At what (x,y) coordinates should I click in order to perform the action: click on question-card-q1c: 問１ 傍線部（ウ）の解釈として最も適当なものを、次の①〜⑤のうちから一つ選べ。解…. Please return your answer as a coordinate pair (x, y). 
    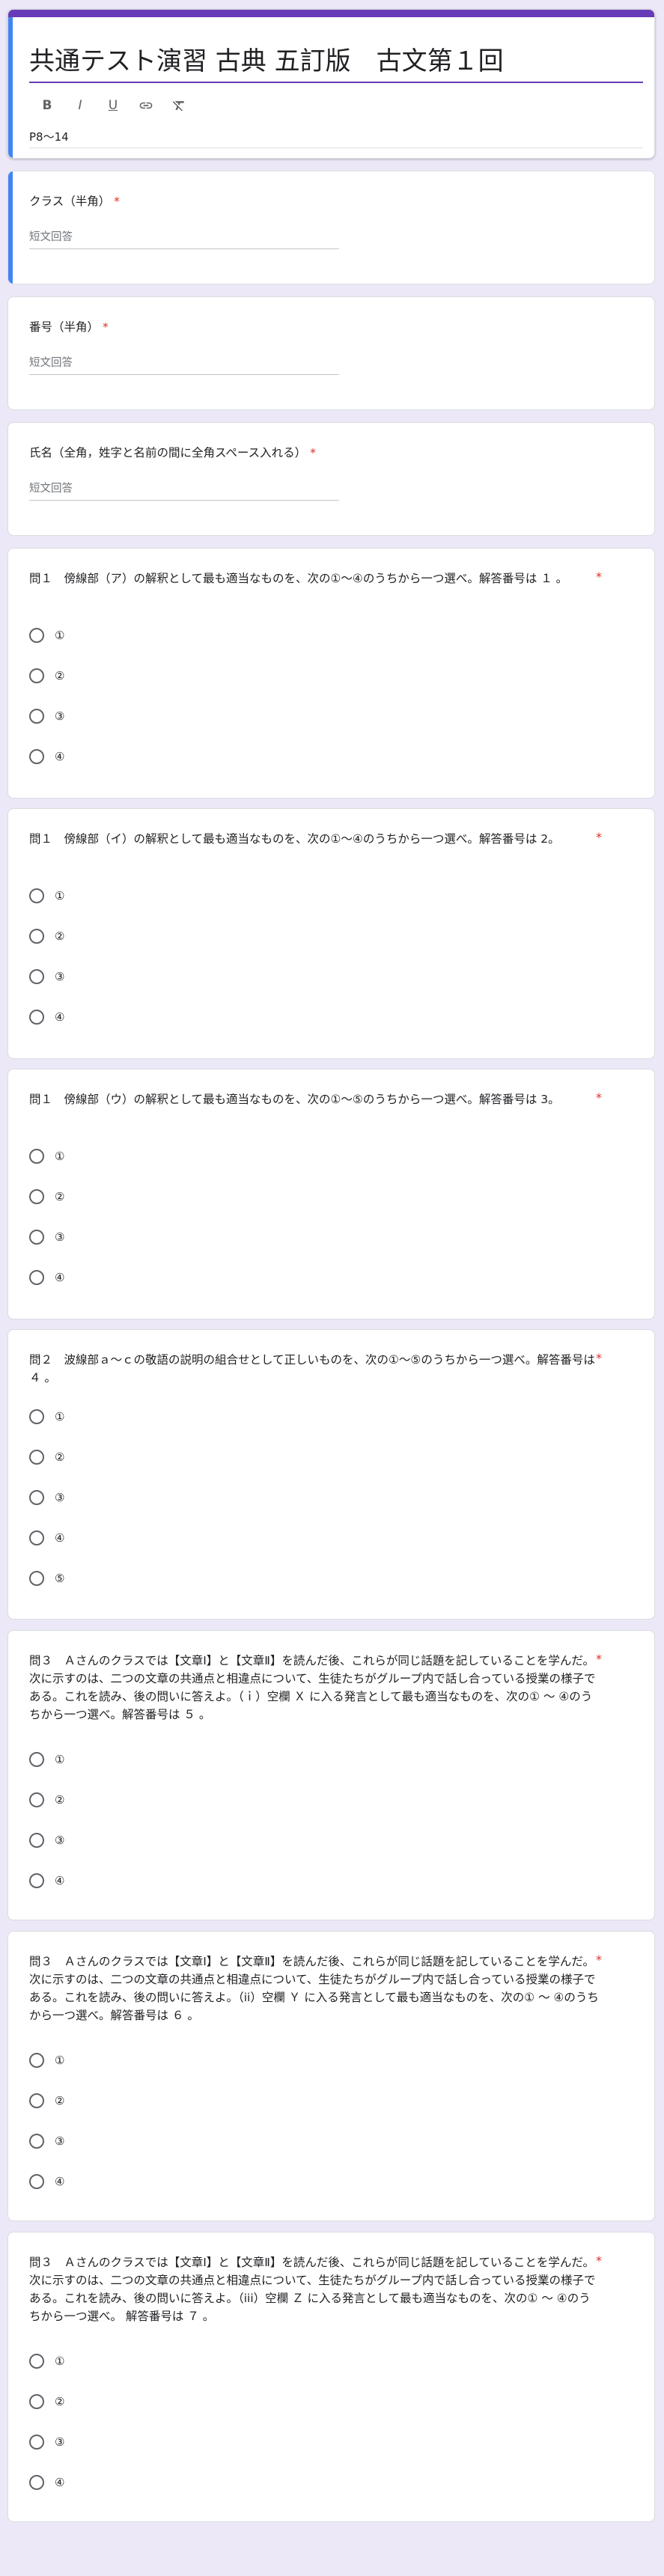
    Looking at the image, I should click on (331, 1194).